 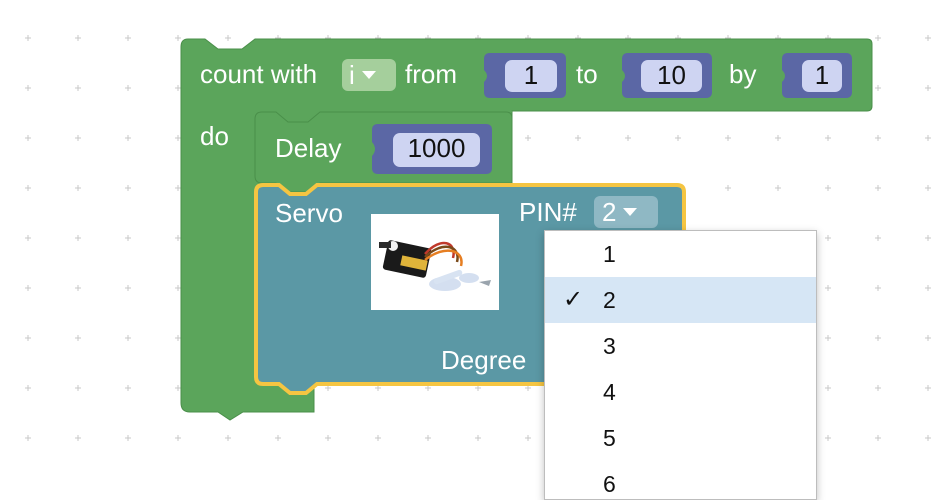 I want to click on count-with-label: count with, so click(x=259, y=74).